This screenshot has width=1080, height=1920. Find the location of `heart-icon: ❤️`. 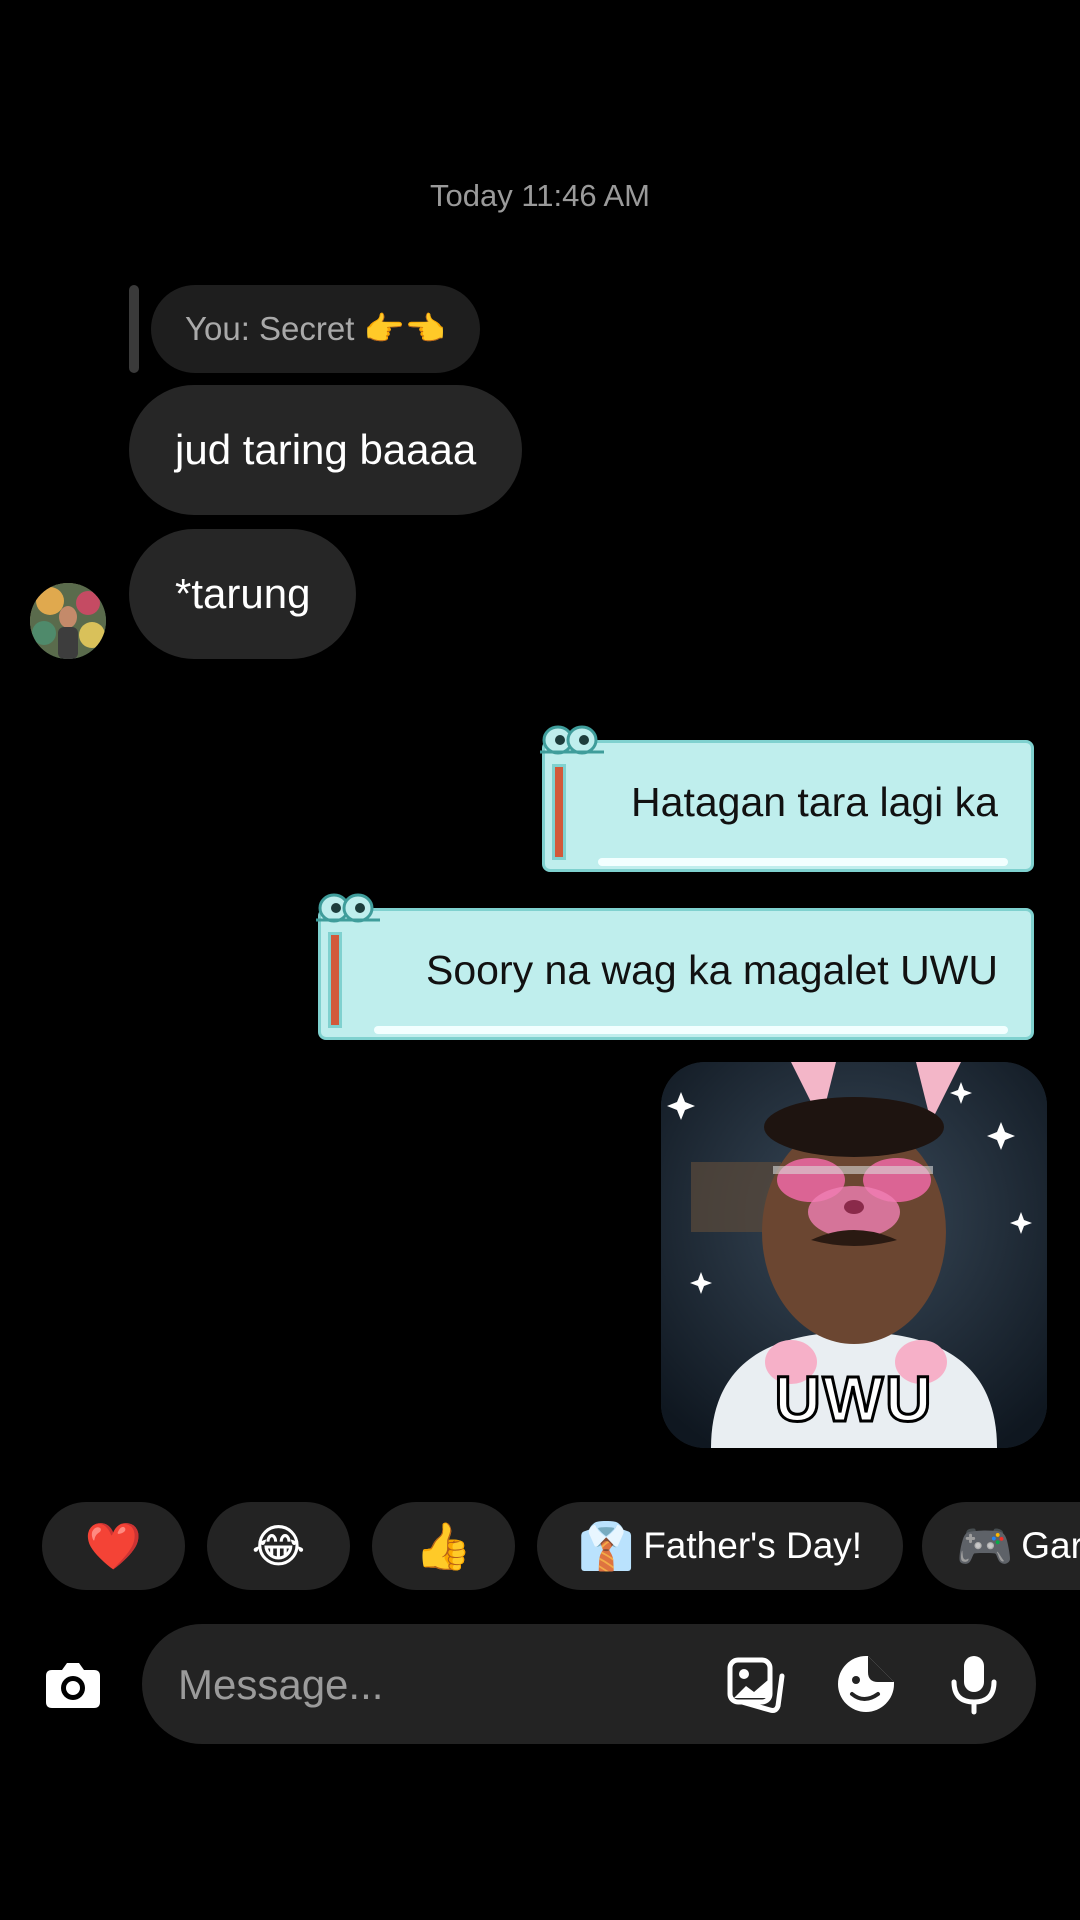

heart-icon: ❤️ is located at coordinates (113, 1546).